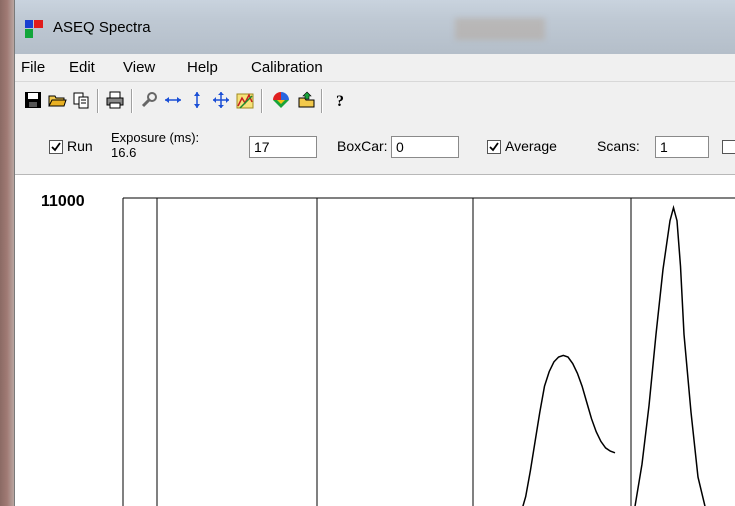 The height and width of the screenshot is (506, 735). Describe the element at coordinates (33, 67) in the screenshot. I see `menu-file: File` at that location.